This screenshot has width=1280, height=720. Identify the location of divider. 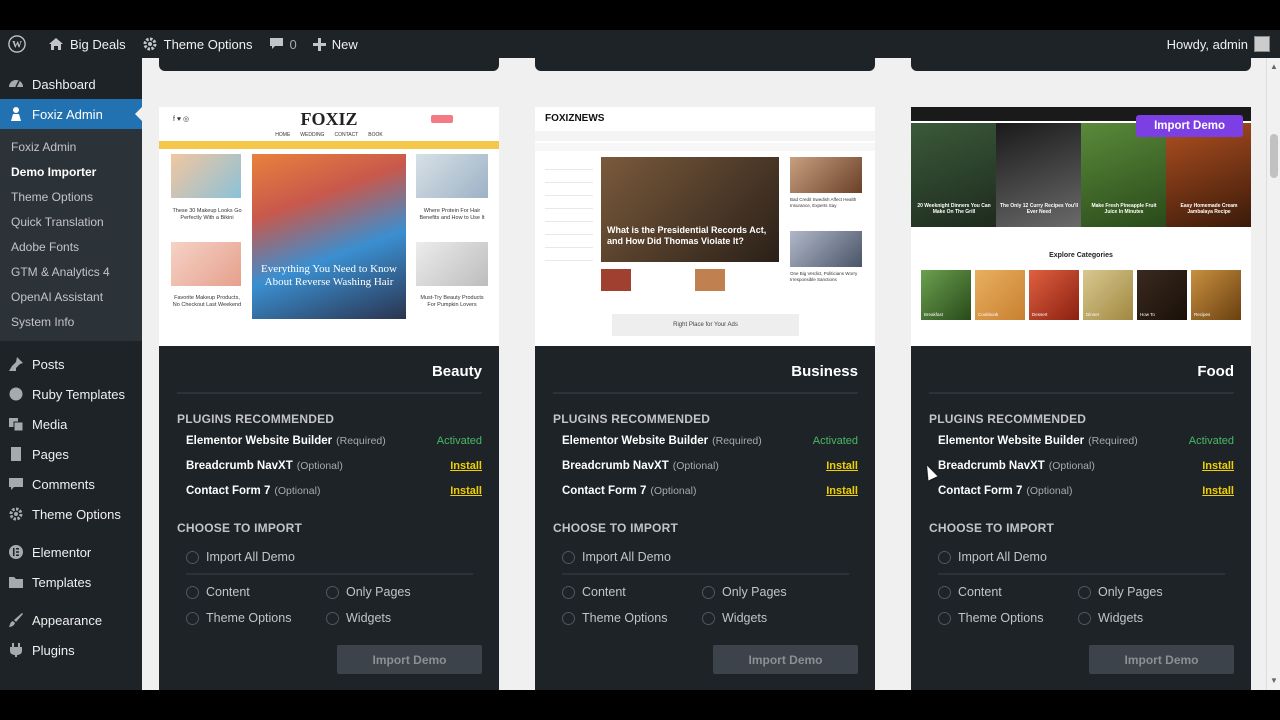
(329, 393).